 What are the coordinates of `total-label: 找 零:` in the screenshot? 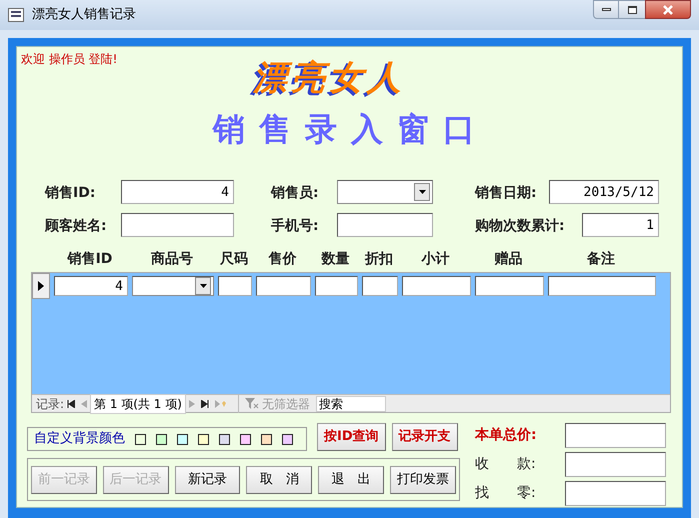 It's located at (506, 493).